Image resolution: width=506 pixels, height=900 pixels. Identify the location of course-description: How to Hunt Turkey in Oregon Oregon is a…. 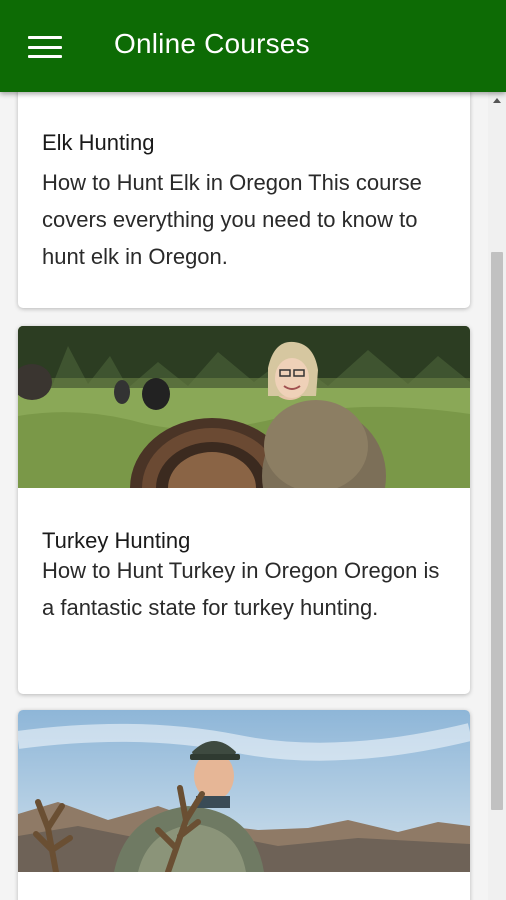
(241, 589).